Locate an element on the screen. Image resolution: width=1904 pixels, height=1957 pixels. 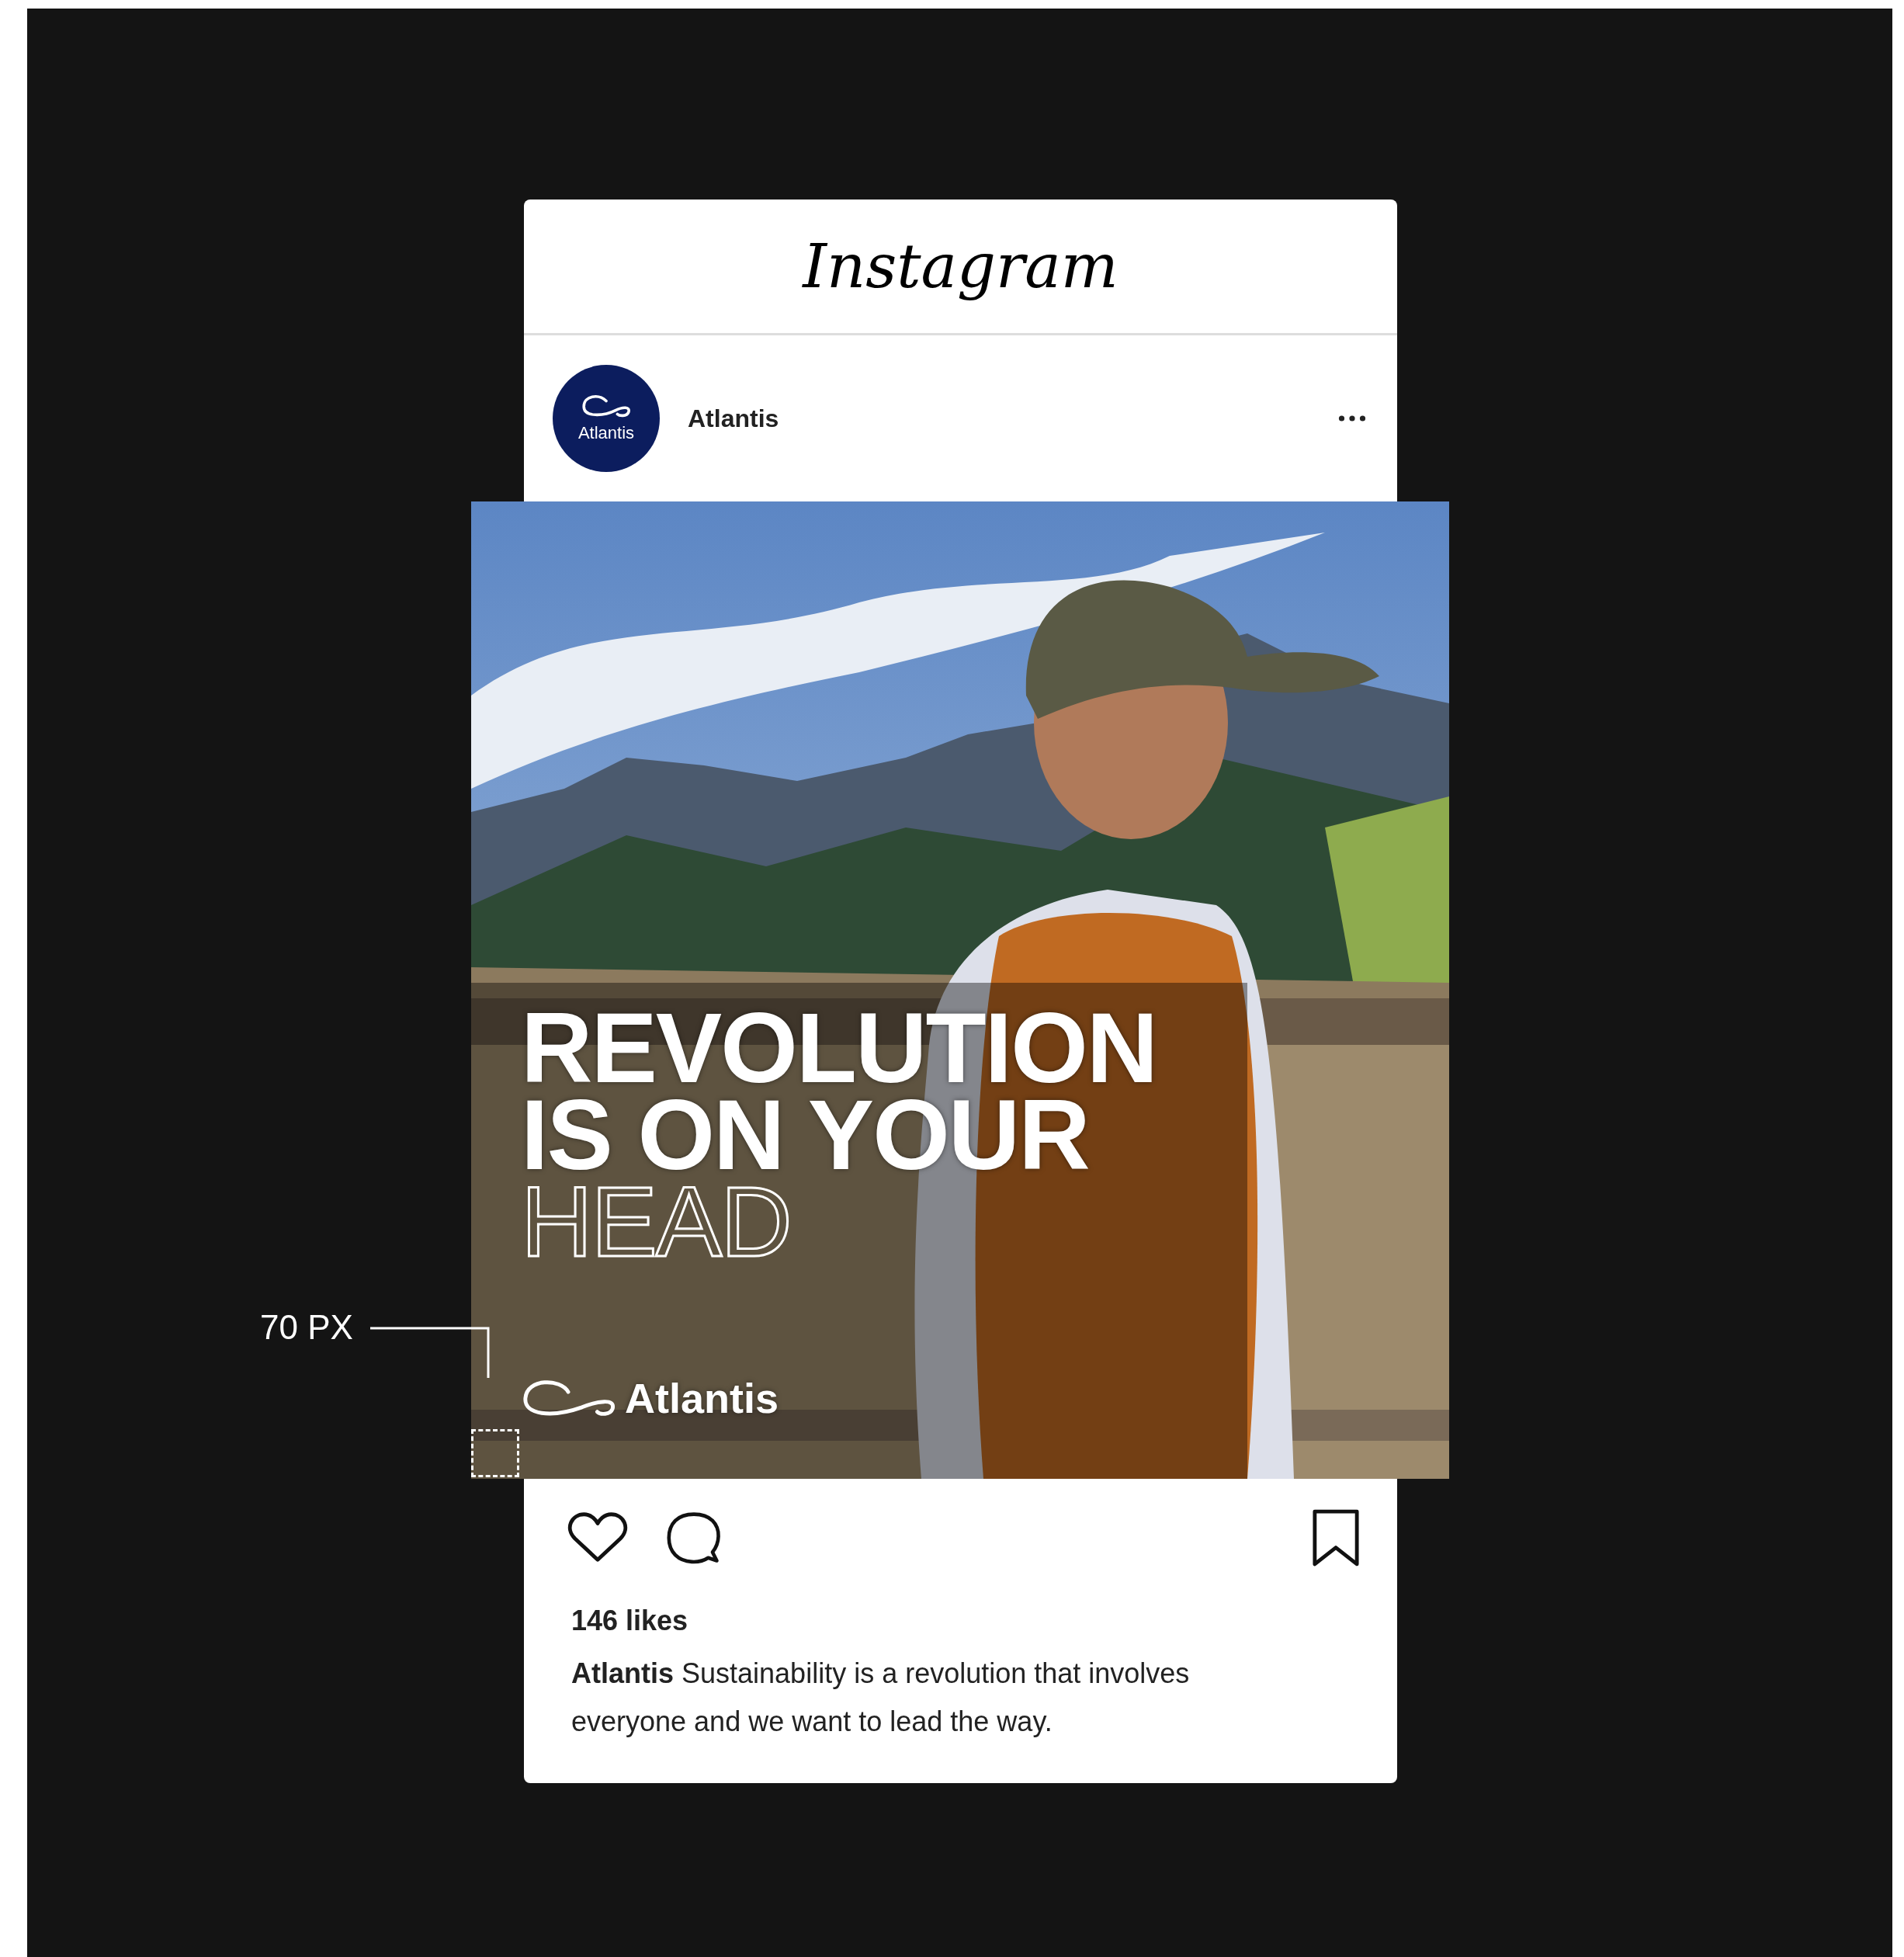
instagram-logo: Instagram is located at coordinates (960, 266).